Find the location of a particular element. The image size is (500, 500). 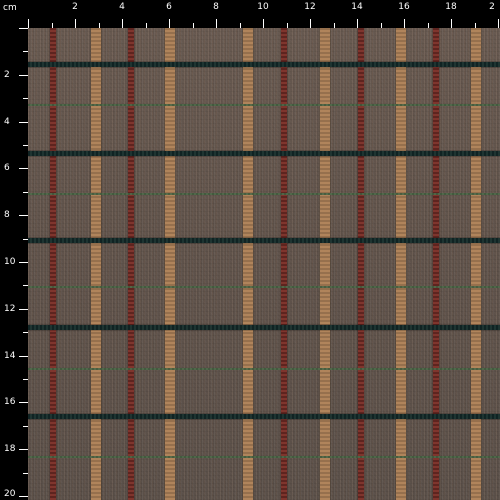

top-ruler-label: 4 is located at coordinates (122, 7).